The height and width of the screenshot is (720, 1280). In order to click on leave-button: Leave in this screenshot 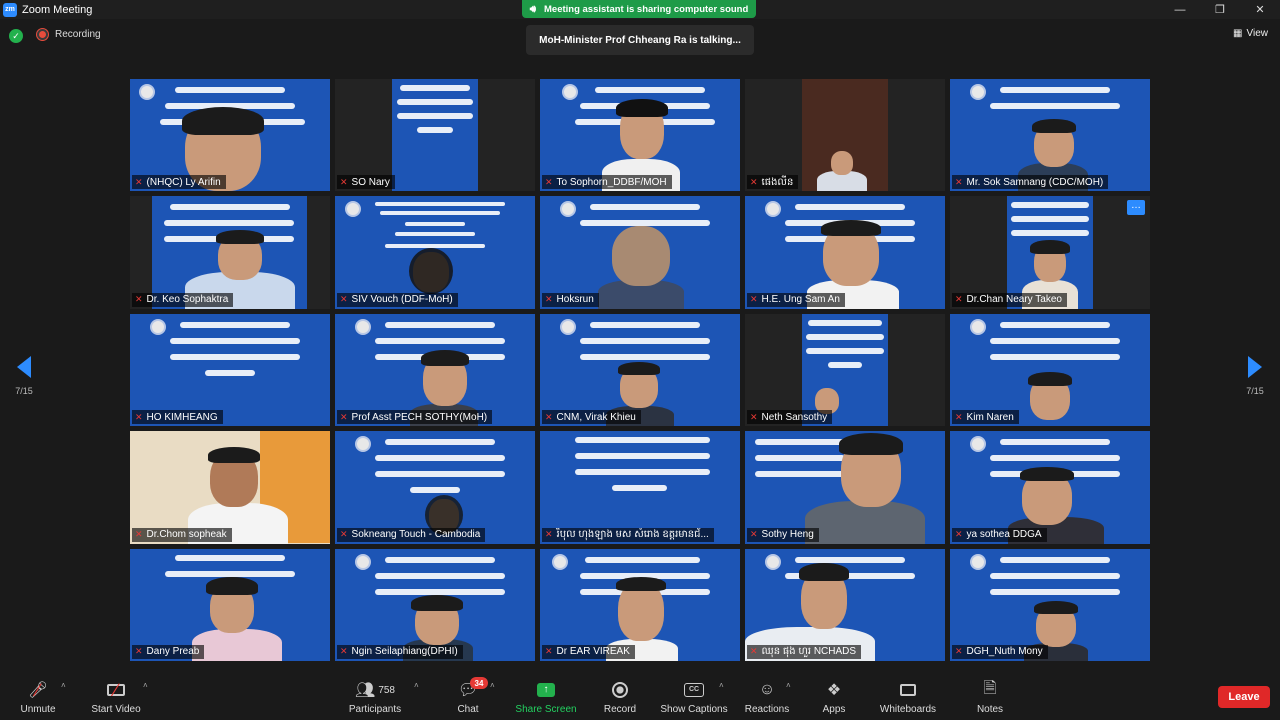, I will do `click(1244, 697)`.